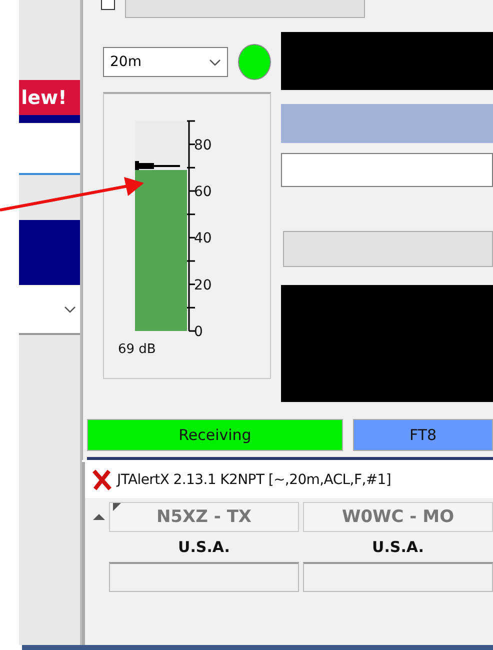 The image size is (493, 650). I want to click on callsign-header: N5XZ - TX, so click(204, 517).